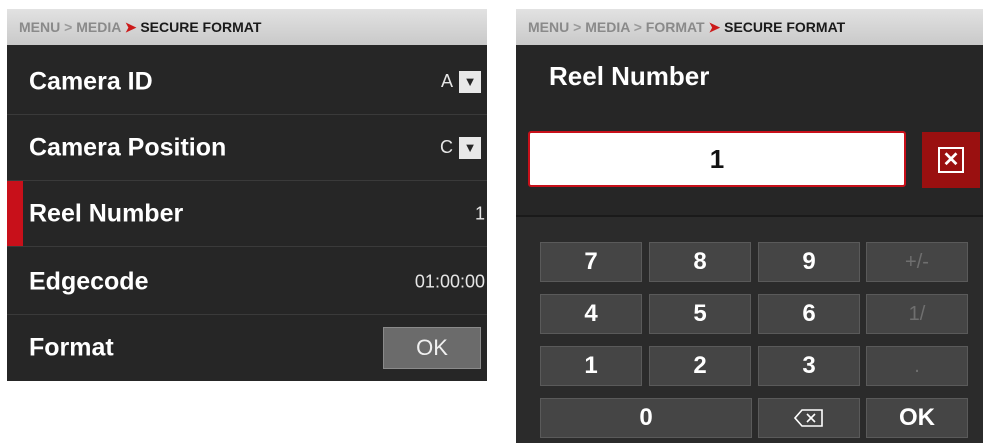 The image size is (983, 443). I want to click on close-icon: ✕, so click(951, 160).